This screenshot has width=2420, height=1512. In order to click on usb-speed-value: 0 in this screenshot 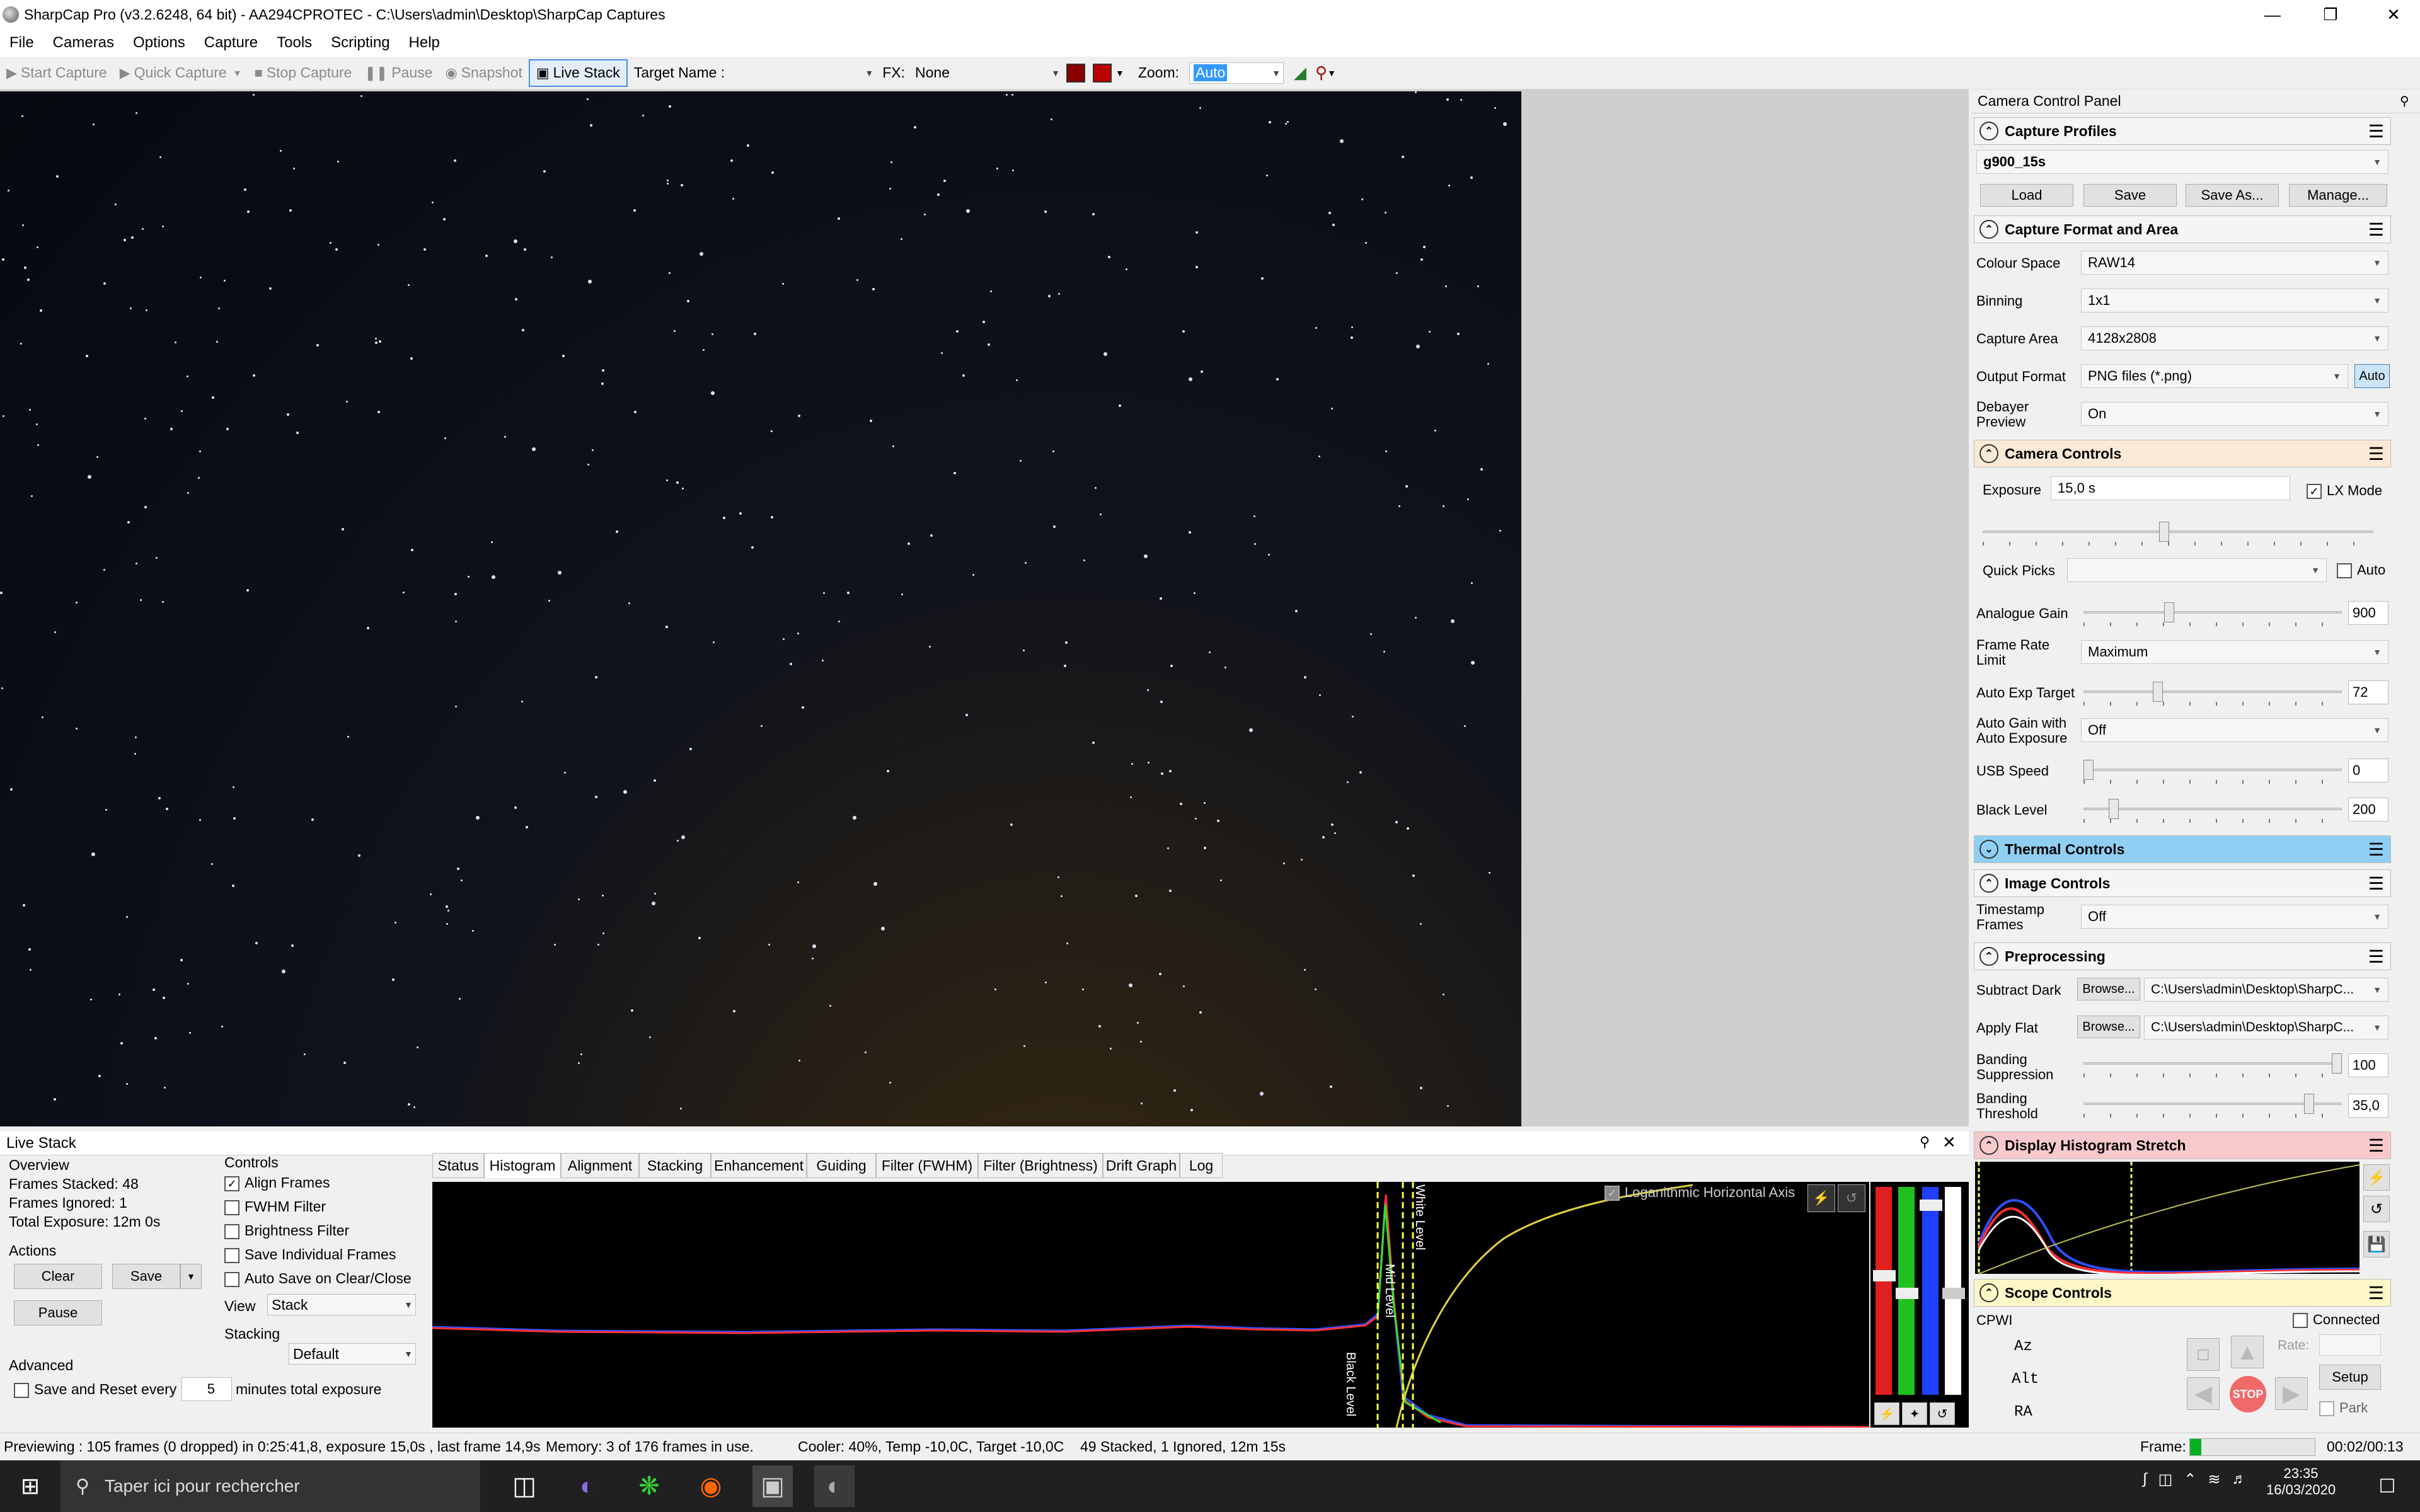, I will do `click(2368, 770)`.